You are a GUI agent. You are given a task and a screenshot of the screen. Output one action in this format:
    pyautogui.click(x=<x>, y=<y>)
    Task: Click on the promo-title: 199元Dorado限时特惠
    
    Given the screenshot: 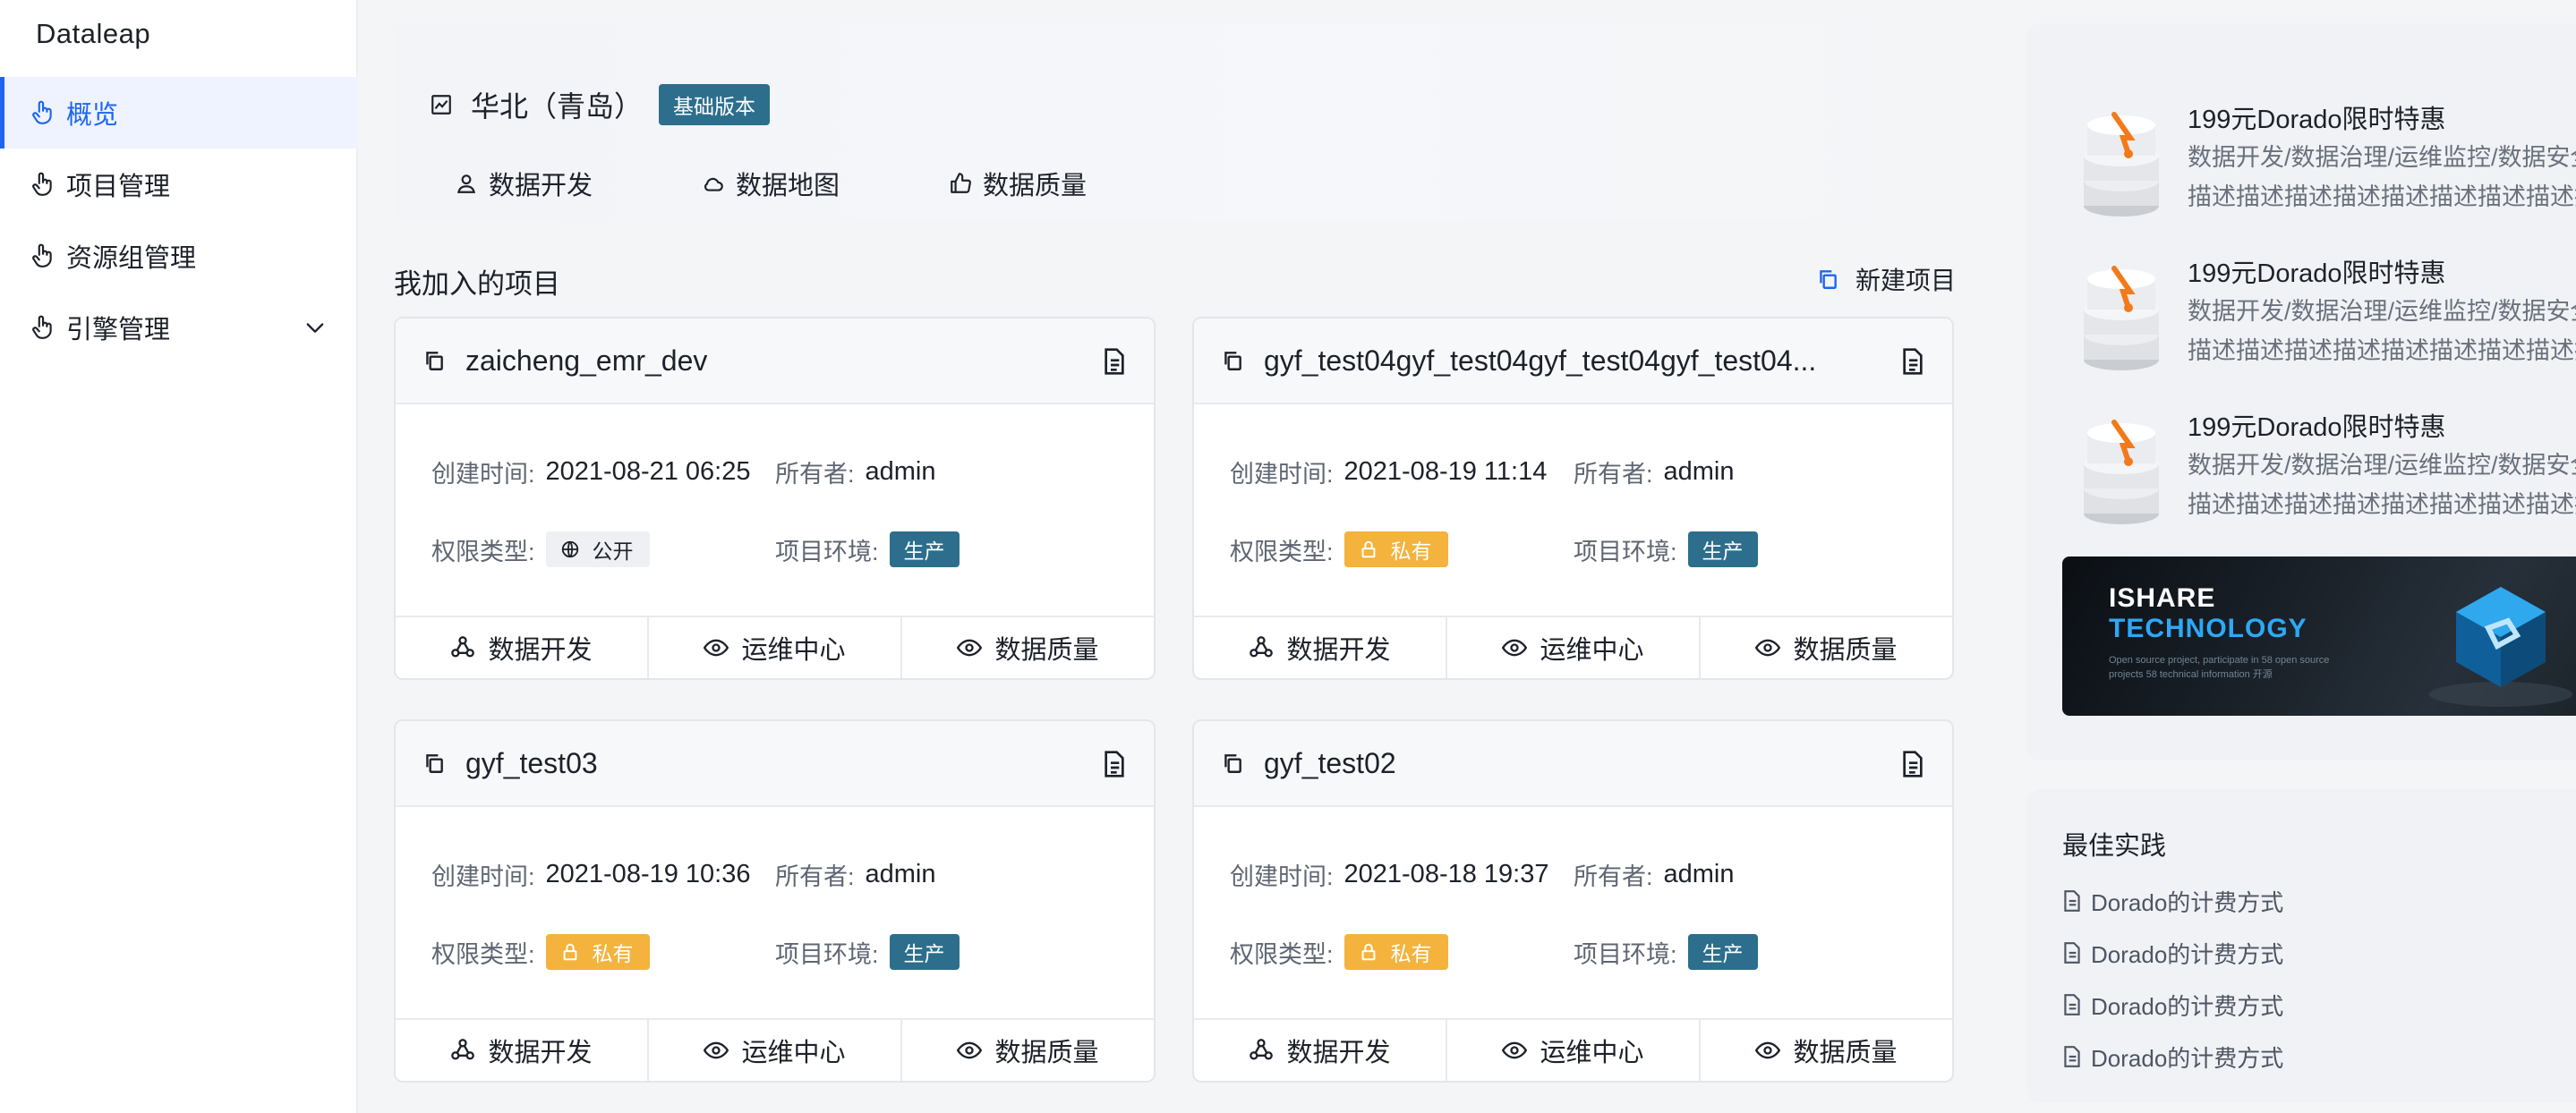 What is the action you would take?
    pyautogui.click(x=2317, y=120)
    